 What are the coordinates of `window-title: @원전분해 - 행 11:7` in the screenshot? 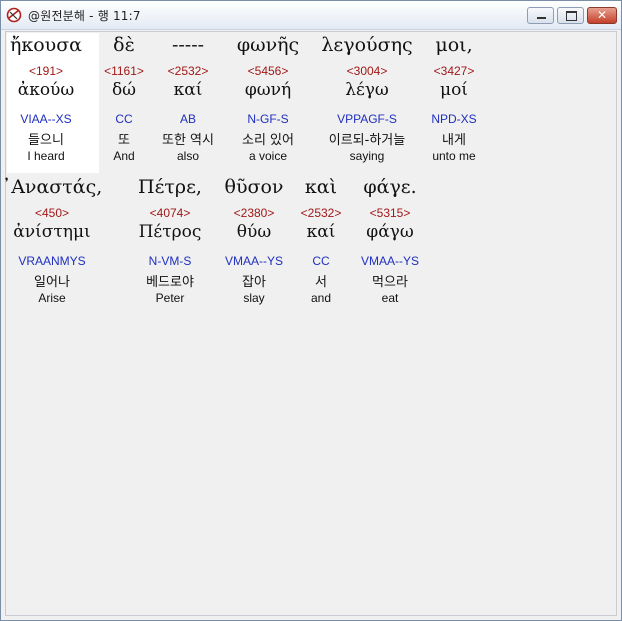 It's located at (84, 16).